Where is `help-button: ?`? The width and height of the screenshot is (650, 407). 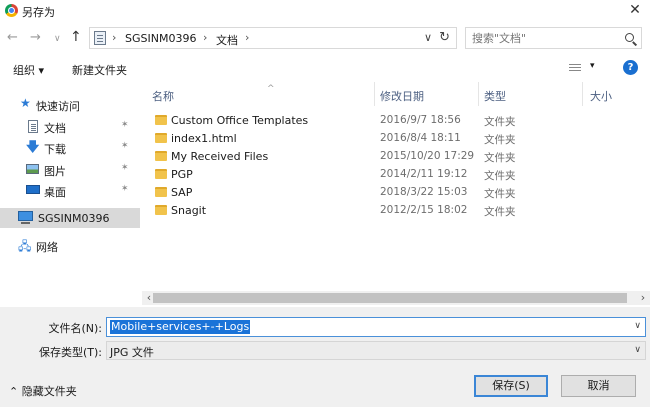
help-button: ? is located at coordinates (630, 67).